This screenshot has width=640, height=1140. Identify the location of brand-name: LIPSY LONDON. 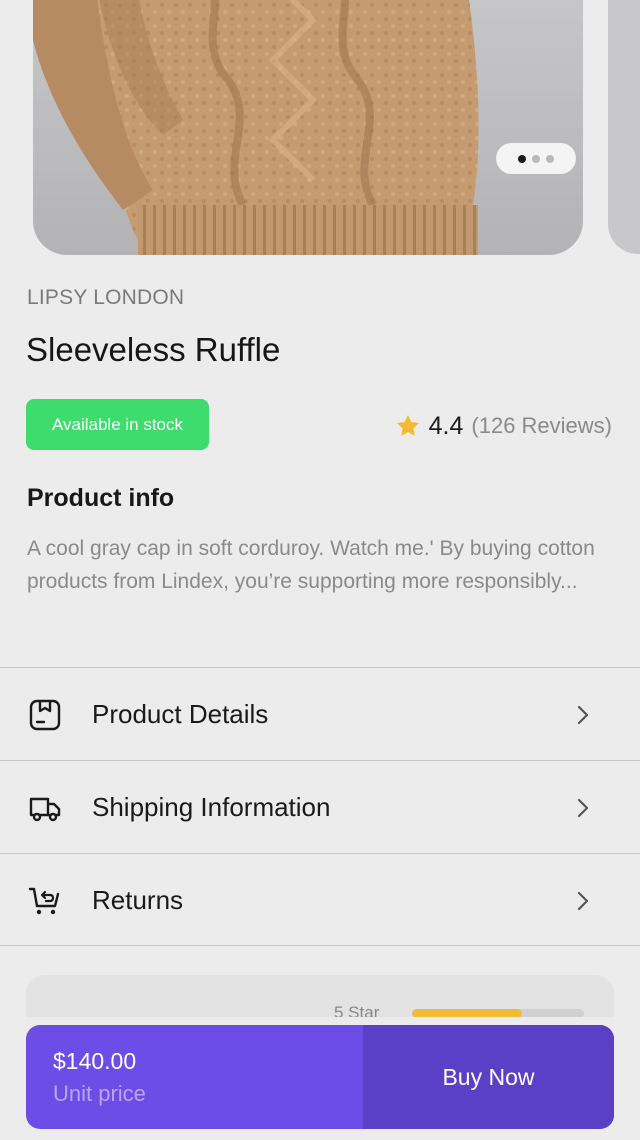
(106, 297).